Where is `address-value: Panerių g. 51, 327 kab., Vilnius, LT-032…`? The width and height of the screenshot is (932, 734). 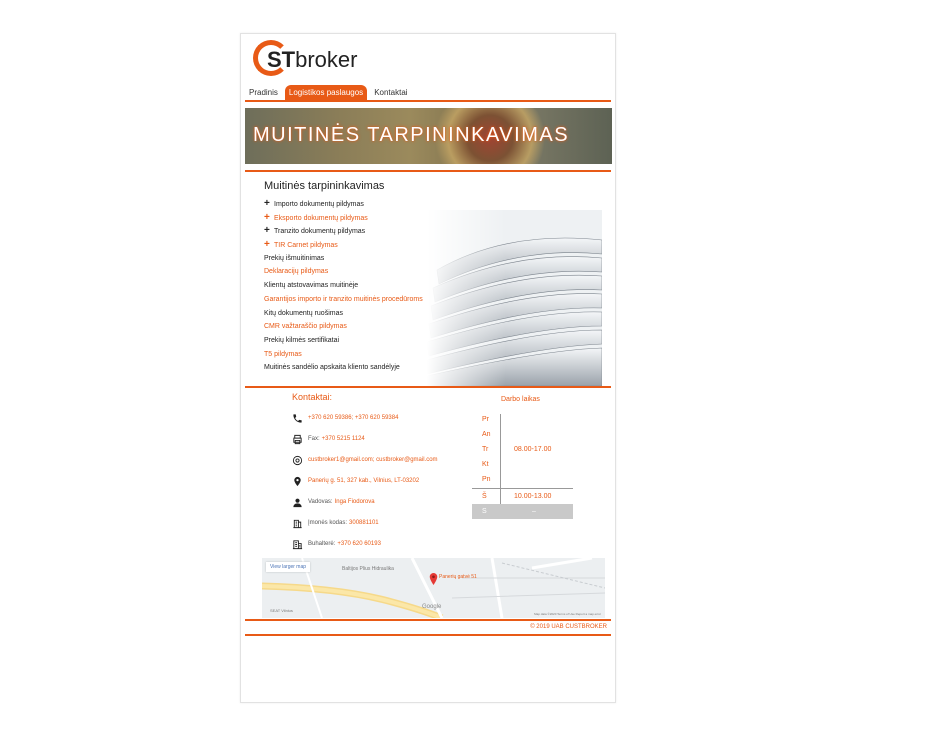 address-value: Panerių g. 51, 327 kab., Vilnius, LT-032… is located at coordinates (363, 481).